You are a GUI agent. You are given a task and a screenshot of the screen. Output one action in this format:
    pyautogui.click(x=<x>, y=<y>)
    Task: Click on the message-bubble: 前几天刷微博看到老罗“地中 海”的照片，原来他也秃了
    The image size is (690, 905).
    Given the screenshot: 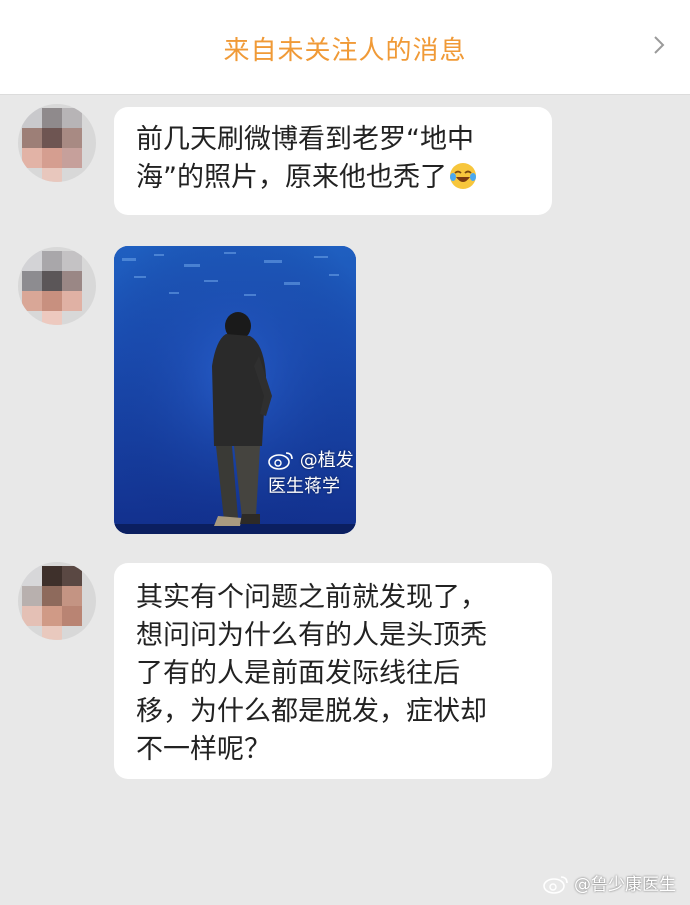 What is the action you would take?
    pyautogui.click(x=333, y=161)
    